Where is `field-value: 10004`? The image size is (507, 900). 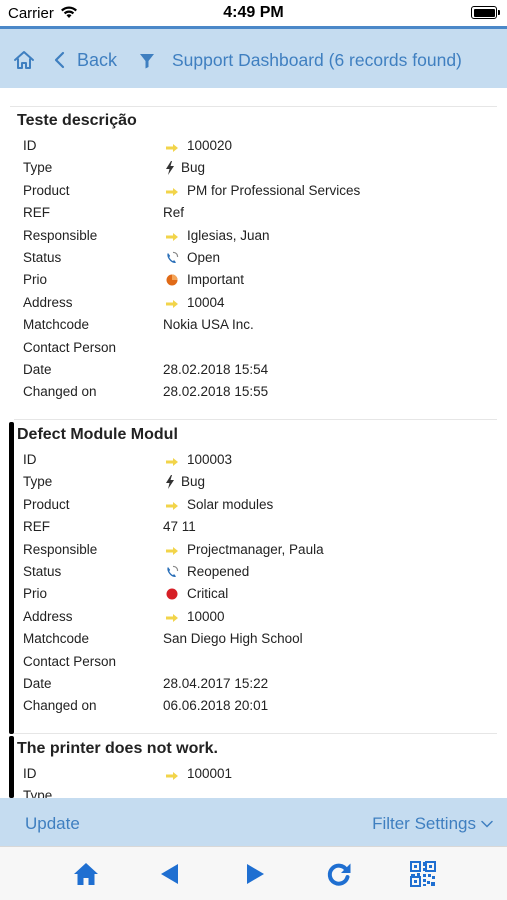 field-value: 10004 is located at coordinates (194, 302).